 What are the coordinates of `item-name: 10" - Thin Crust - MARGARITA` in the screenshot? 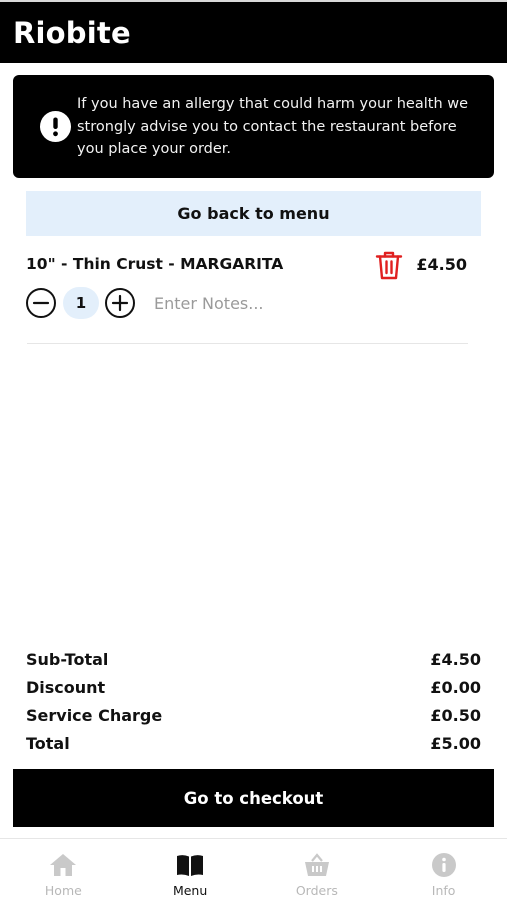 It's located at (155, 264).